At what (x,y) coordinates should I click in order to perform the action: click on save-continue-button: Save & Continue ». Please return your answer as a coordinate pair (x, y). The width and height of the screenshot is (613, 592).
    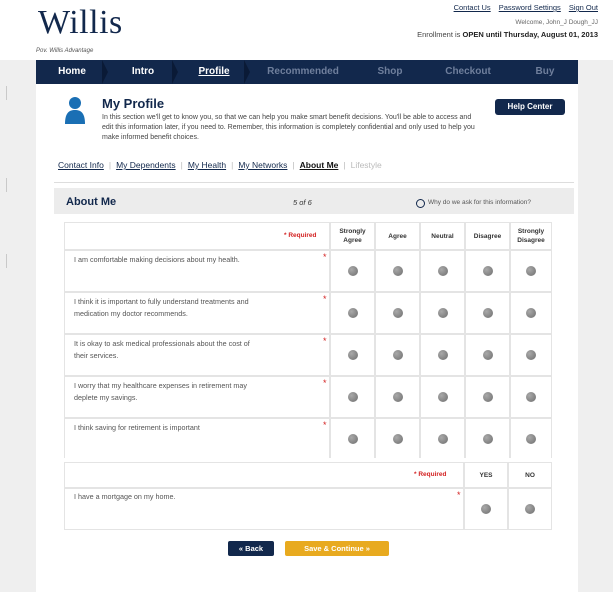
    Looking at the image, I should click on (337, 548).